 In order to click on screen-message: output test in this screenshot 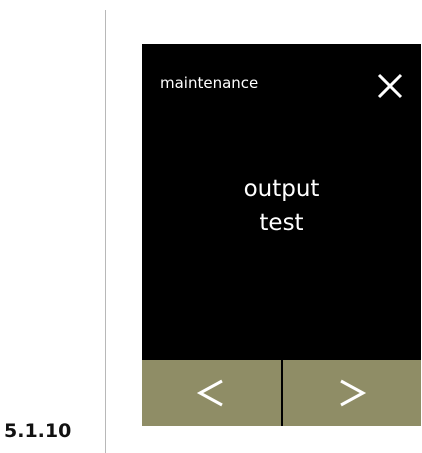, I will do `click(281, 206)`.